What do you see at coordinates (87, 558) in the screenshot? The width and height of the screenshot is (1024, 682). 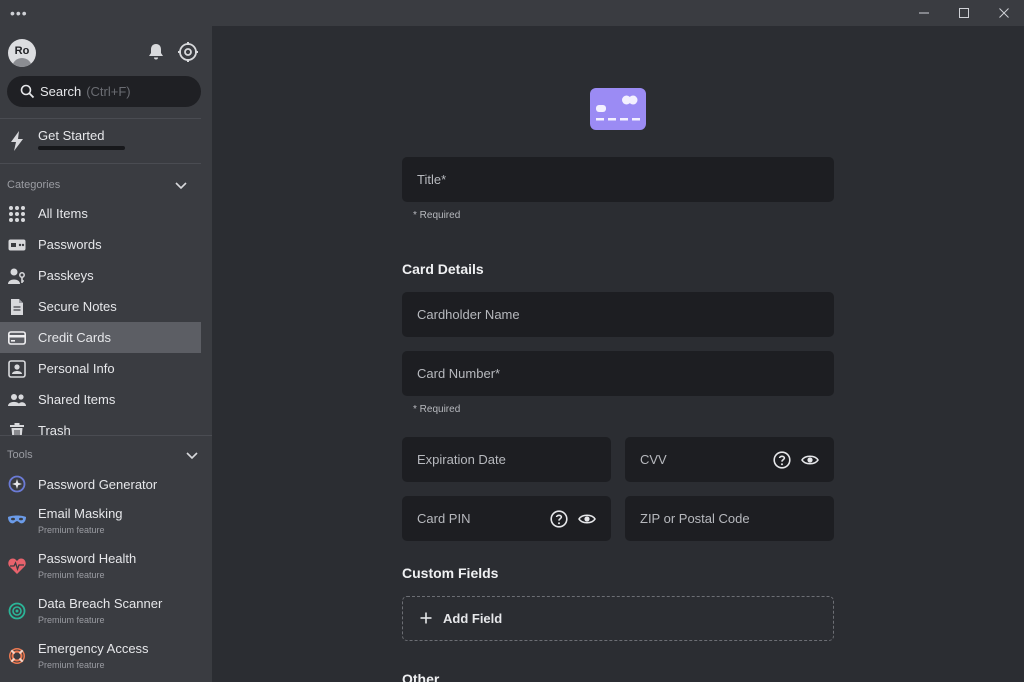 I see `tool-label: Password Health` at bounding box center [87, 558].